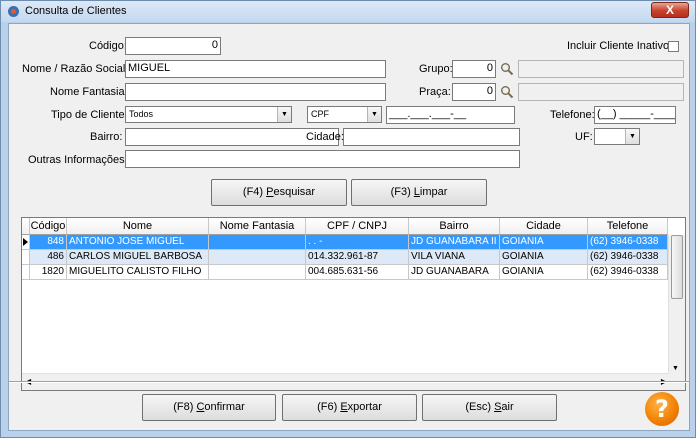 This screenshot has width=696, height=438. What do you see at coordinates (89, 92) in the screenshot?
I see `fantasia-label: Nome Fantasia:` at bounding box center [89, 92].